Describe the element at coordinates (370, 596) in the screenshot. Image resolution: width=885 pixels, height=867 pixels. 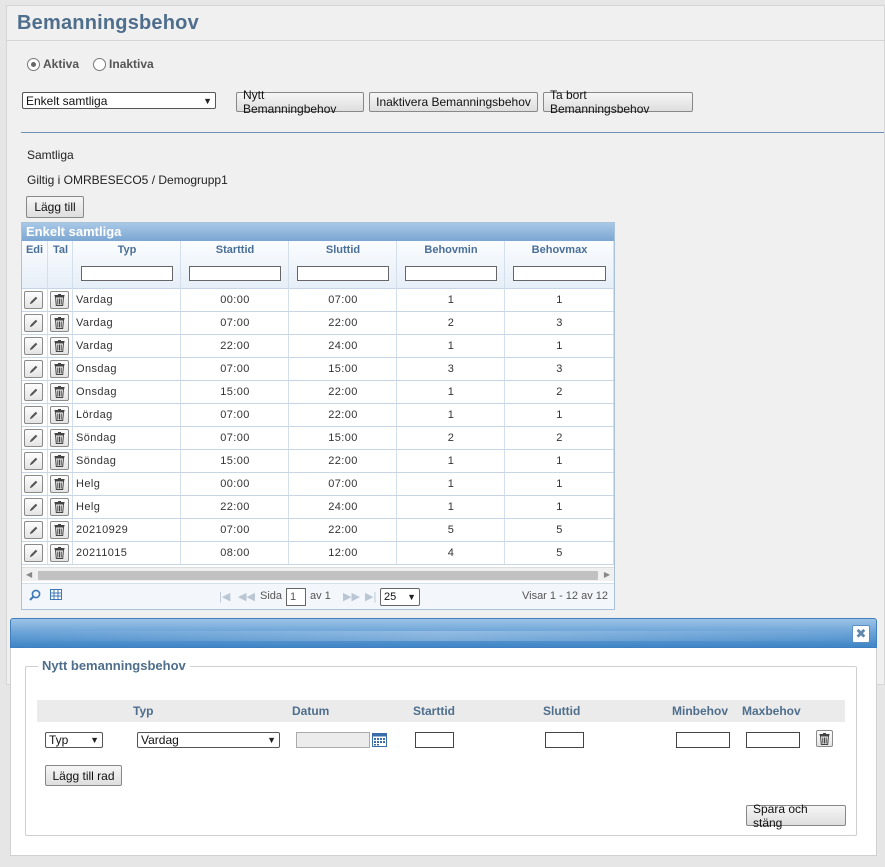
I see `last-page-icon: ▶|` at that location.